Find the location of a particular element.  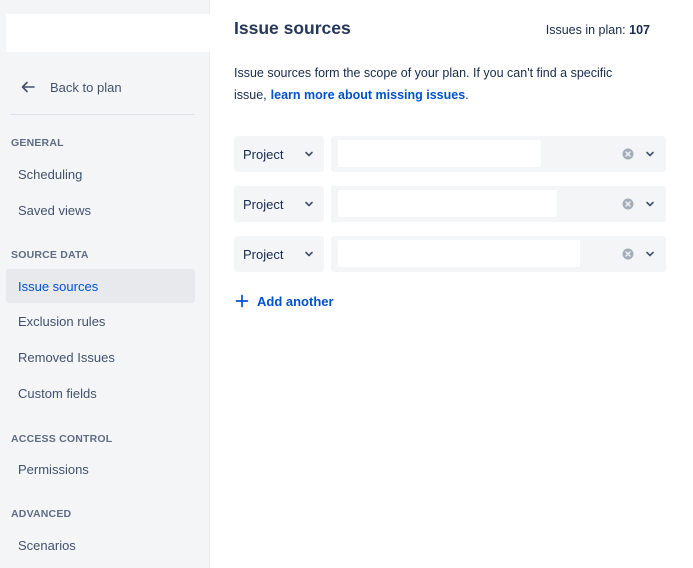

section-title-source-data: SOURCE DATA is located at coordinates (50, 255).